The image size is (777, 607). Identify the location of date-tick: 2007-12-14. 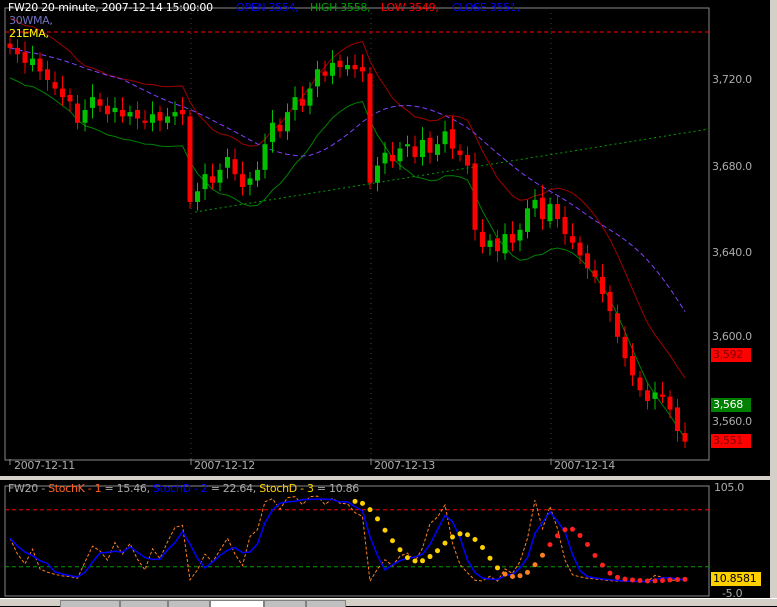
(584, 465).